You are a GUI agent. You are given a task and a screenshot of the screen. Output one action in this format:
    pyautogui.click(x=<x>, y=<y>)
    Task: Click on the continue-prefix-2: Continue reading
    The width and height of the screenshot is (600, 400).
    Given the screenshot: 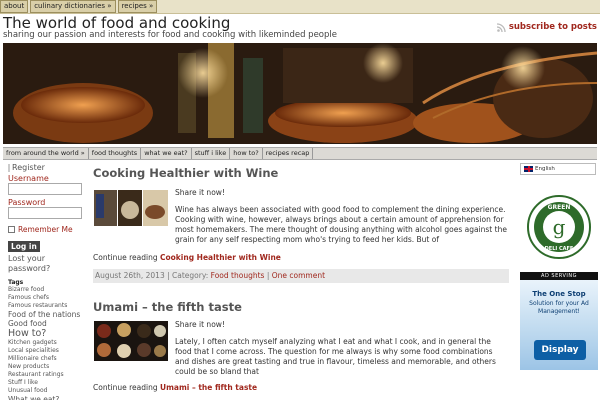 What is the action you would take?
    pyautogui.click(x=125, y=387)
    